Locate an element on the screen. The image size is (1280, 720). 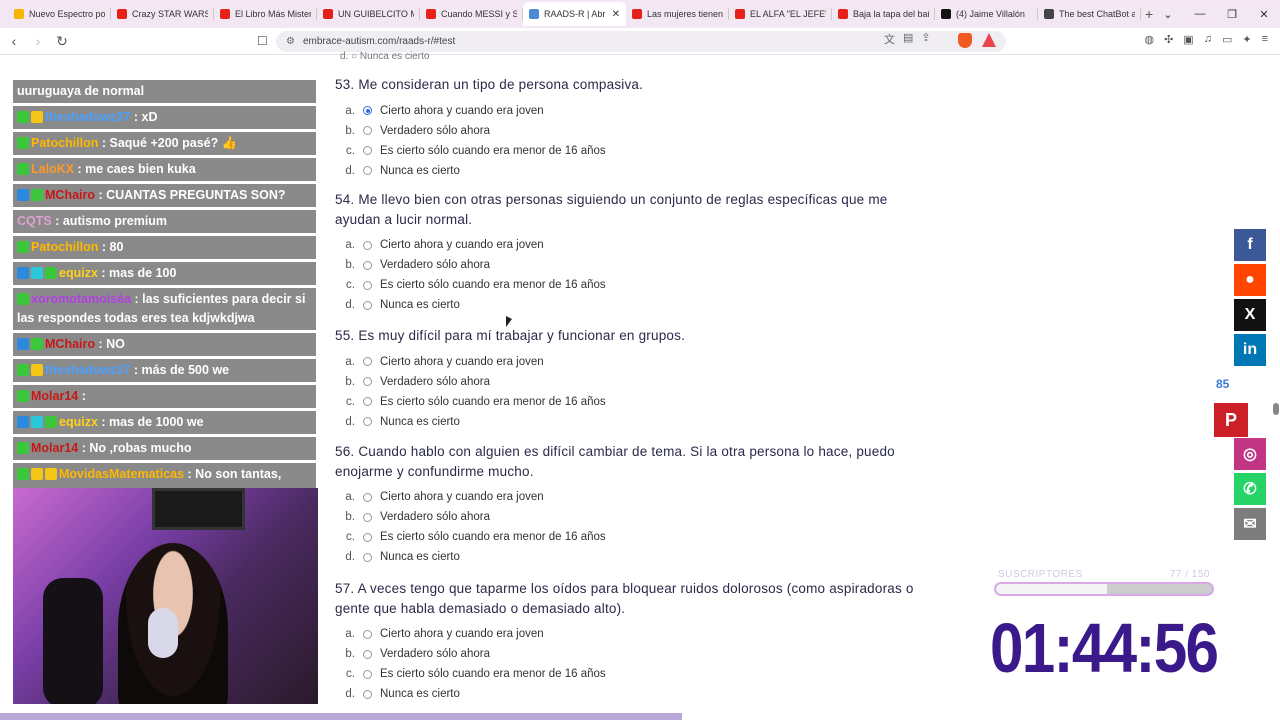
chat-text: : Saqué +200 pasé? 👍 is located at coordinates (169, 143).